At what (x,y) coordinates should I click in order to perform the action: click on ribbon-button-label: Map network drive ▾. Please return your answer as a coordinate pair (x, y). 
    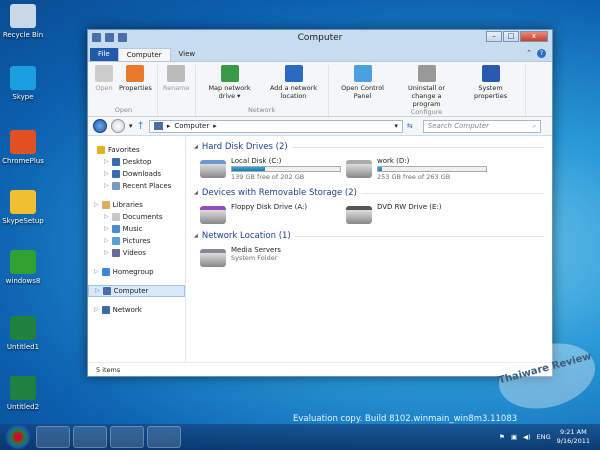
    Looking at the image, I should click on (229, 92).